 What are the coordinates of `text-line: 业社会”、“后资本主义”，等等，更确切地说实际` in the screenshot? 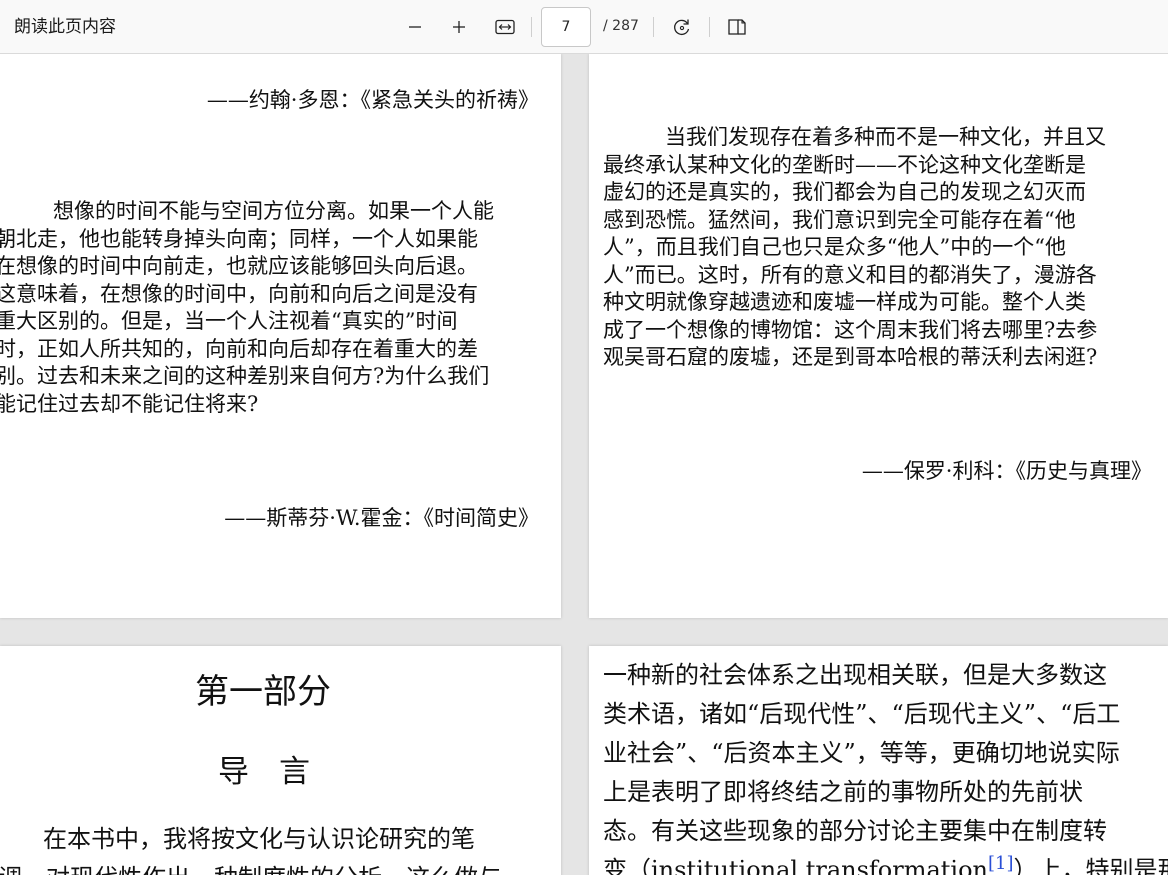 It's located at (861, 753).